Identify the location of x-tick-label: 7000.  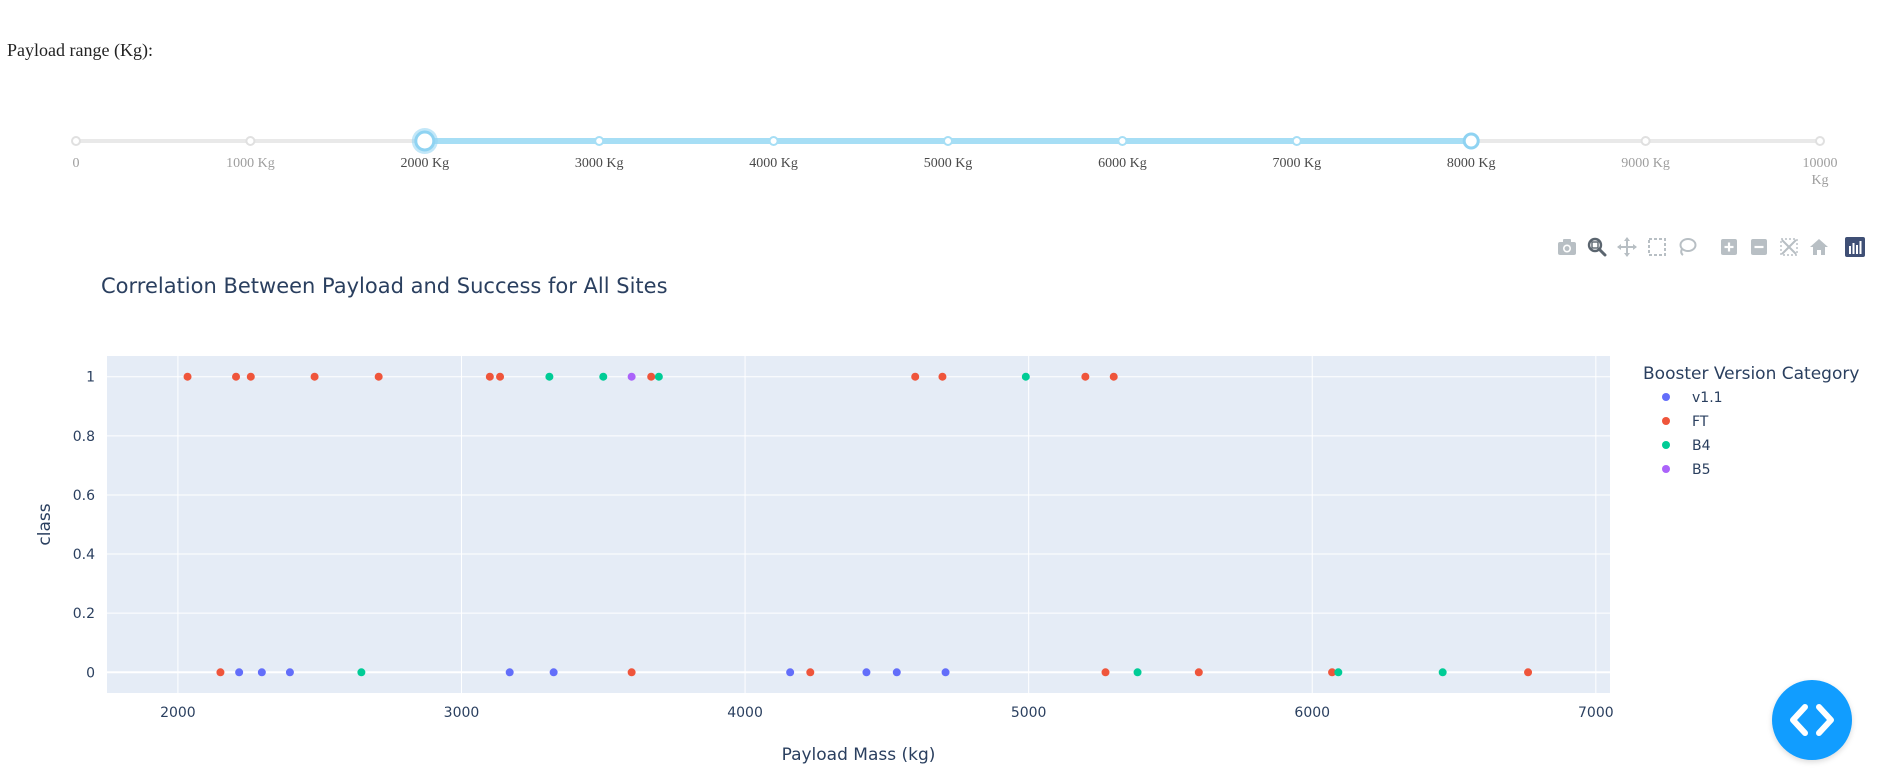
(1596, 713).